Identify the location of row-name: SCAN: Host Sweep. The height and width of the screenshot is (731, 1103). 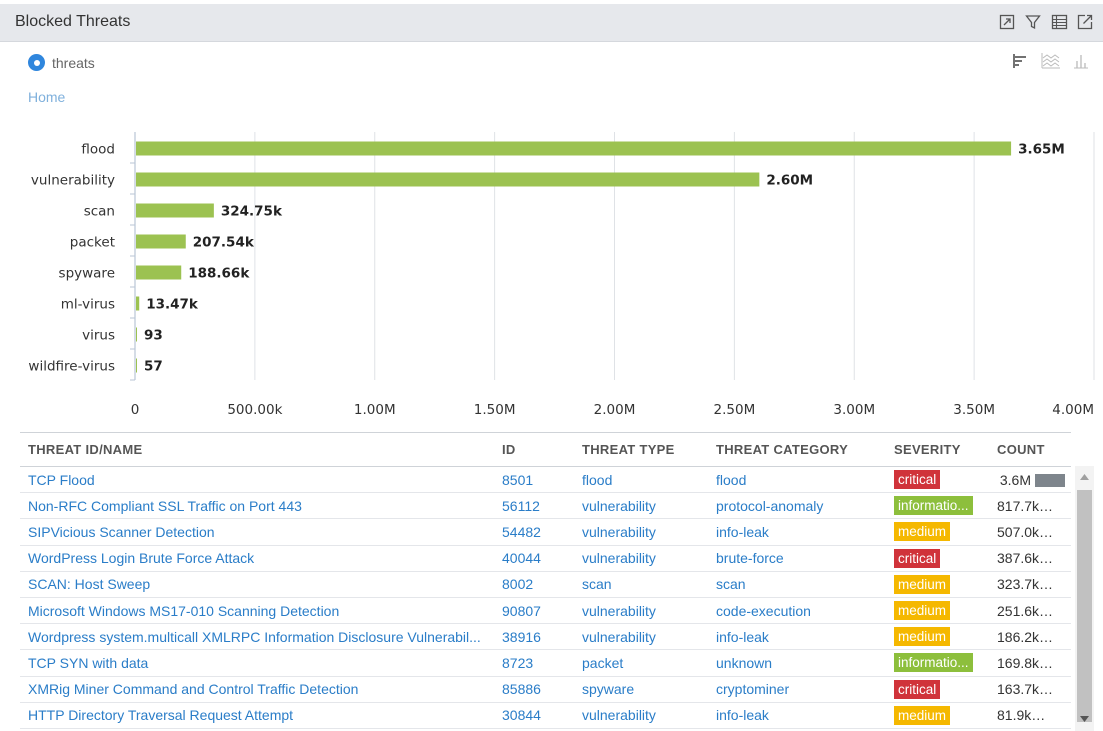
(257, 584).